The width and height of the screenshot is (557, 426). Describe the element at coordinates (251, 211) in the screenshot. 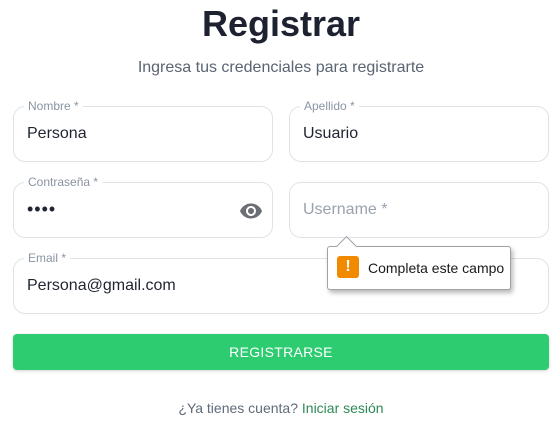

I see `eye-icon` at that location.